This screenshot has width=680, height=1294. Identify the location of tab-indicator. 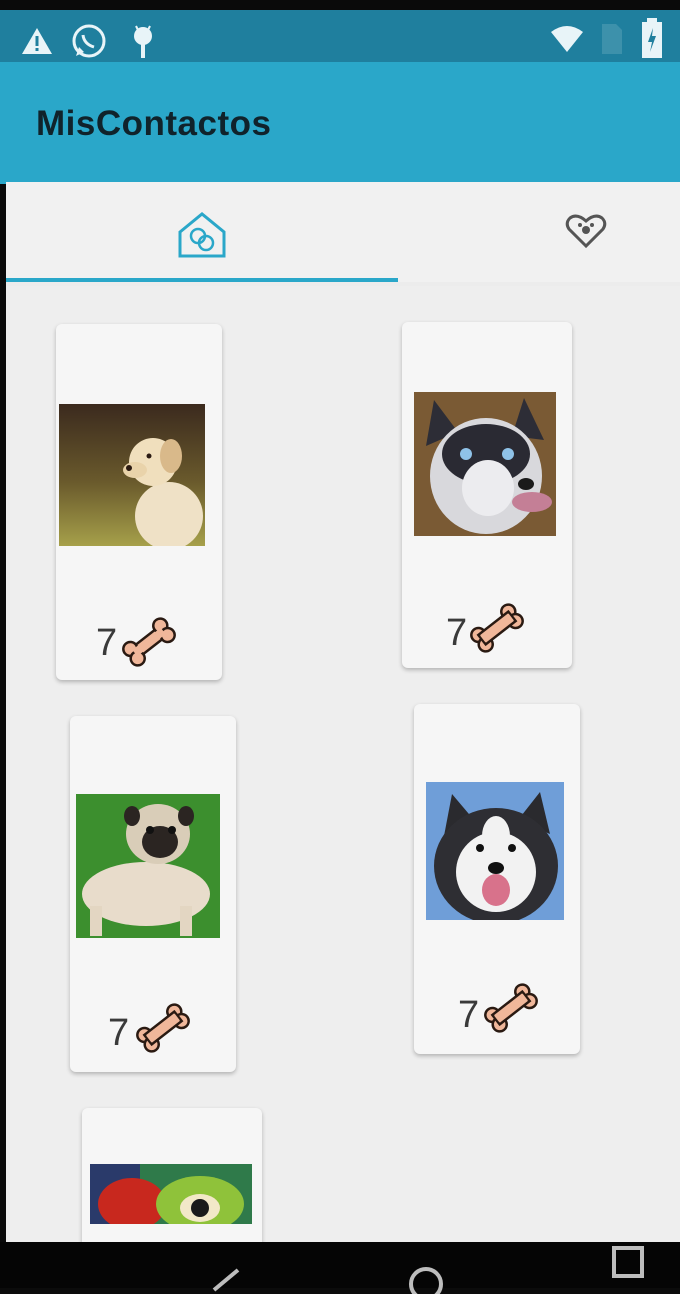
(202, 280).